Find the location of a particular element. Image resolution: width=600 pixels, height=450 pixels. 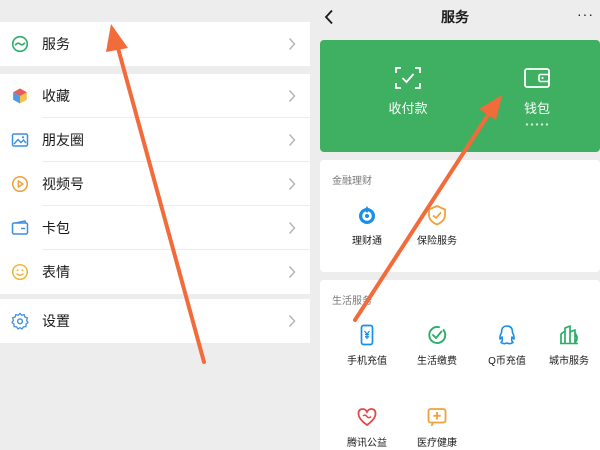

menu-item-channels: 视频号 is located at coordinates (155, 184).